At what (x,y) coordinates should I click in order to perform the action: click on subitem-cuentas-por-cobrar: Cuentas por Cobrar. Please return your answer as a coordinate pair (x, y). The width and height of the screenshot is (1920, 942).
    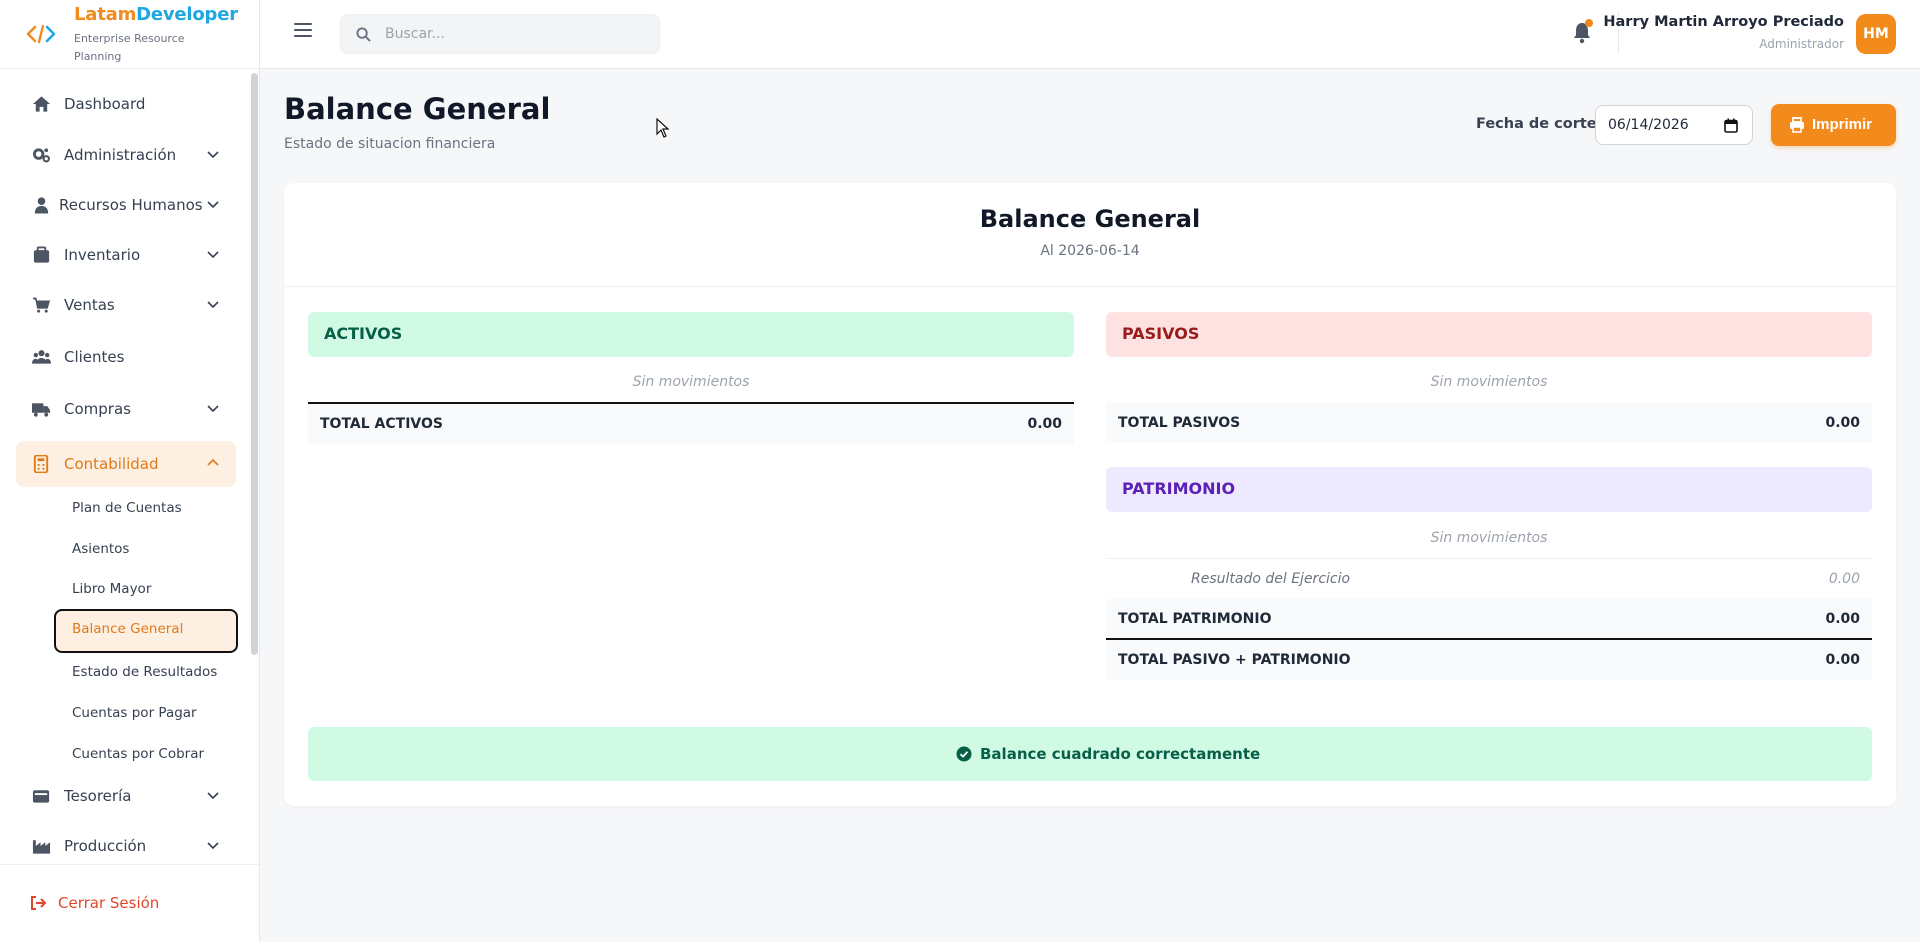
    Looking at the image, I should click on (146, 754).